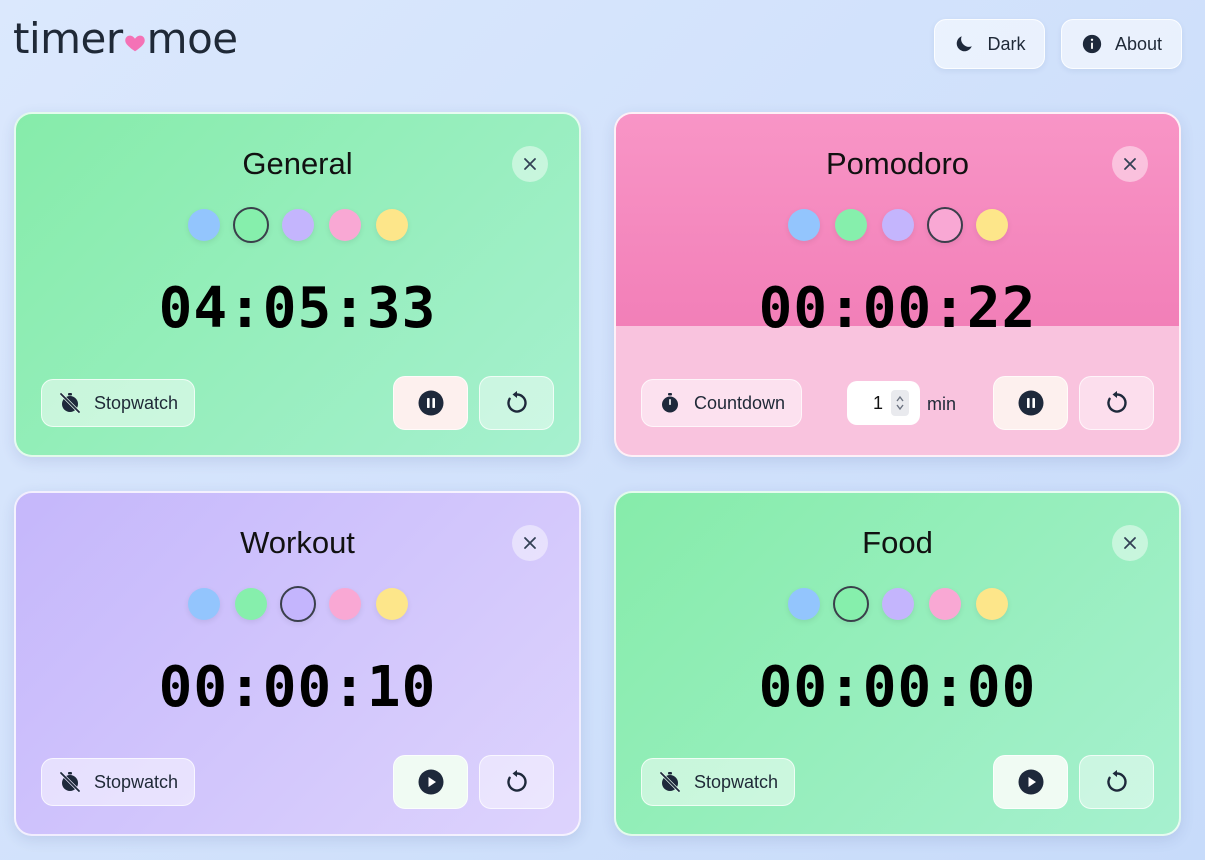  Describe the element at coordinates (297, 163) in the screenshot. I see `timer-title: General` at that location.